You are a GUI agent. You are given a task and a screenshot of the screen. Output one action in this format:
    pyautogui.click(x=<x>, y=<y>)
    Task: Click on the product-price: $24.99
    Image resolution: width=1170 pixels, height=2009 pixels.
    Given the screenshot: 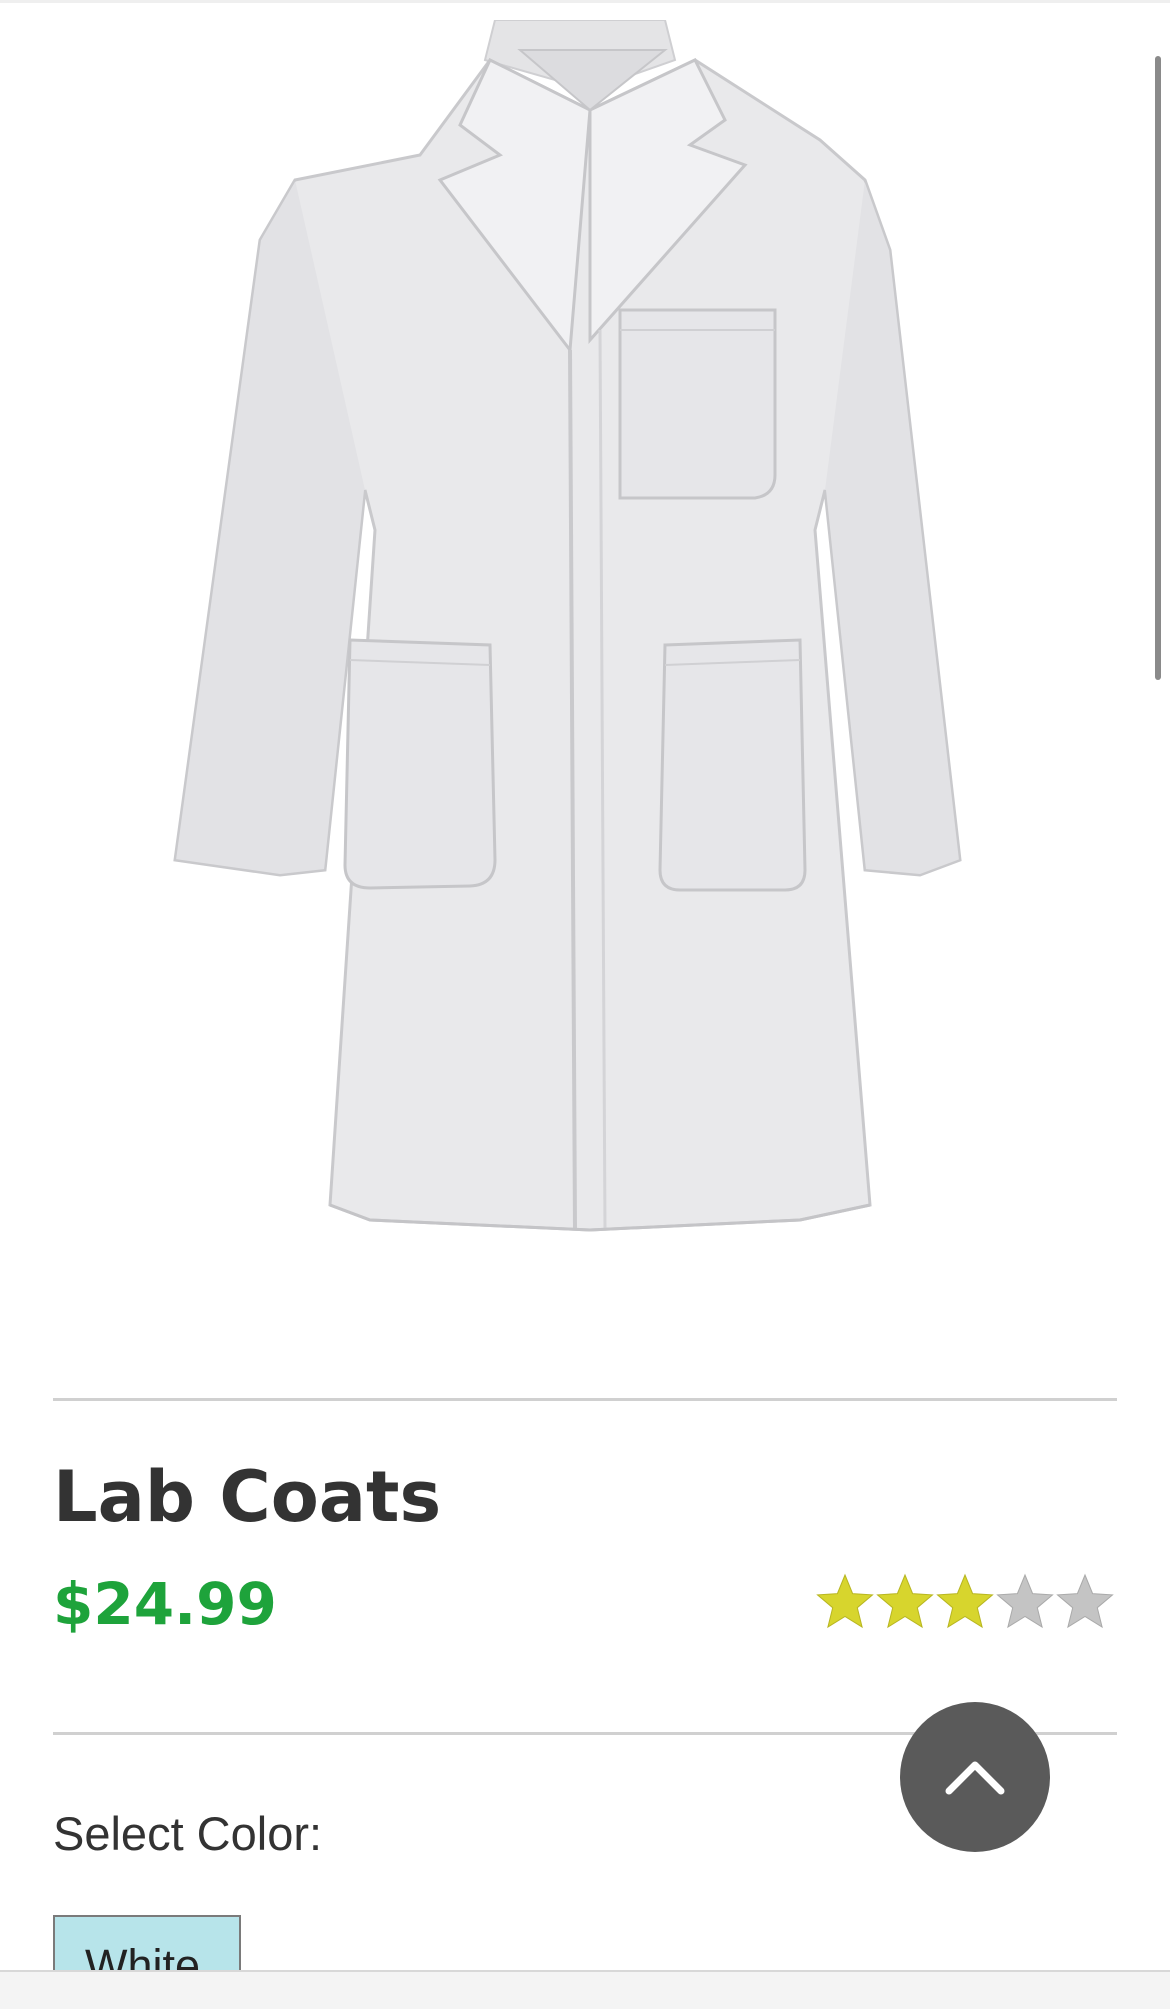 What is the action you would take?
    pyautogui.click(x=165, y=1604)
    